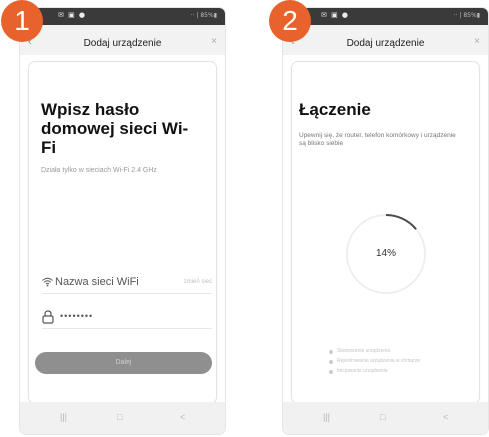 The width and height of the screenshot is (489, 437). I want to click on list-item: Rejestrowanie urządzenia w chmurze, so click(404, 363).